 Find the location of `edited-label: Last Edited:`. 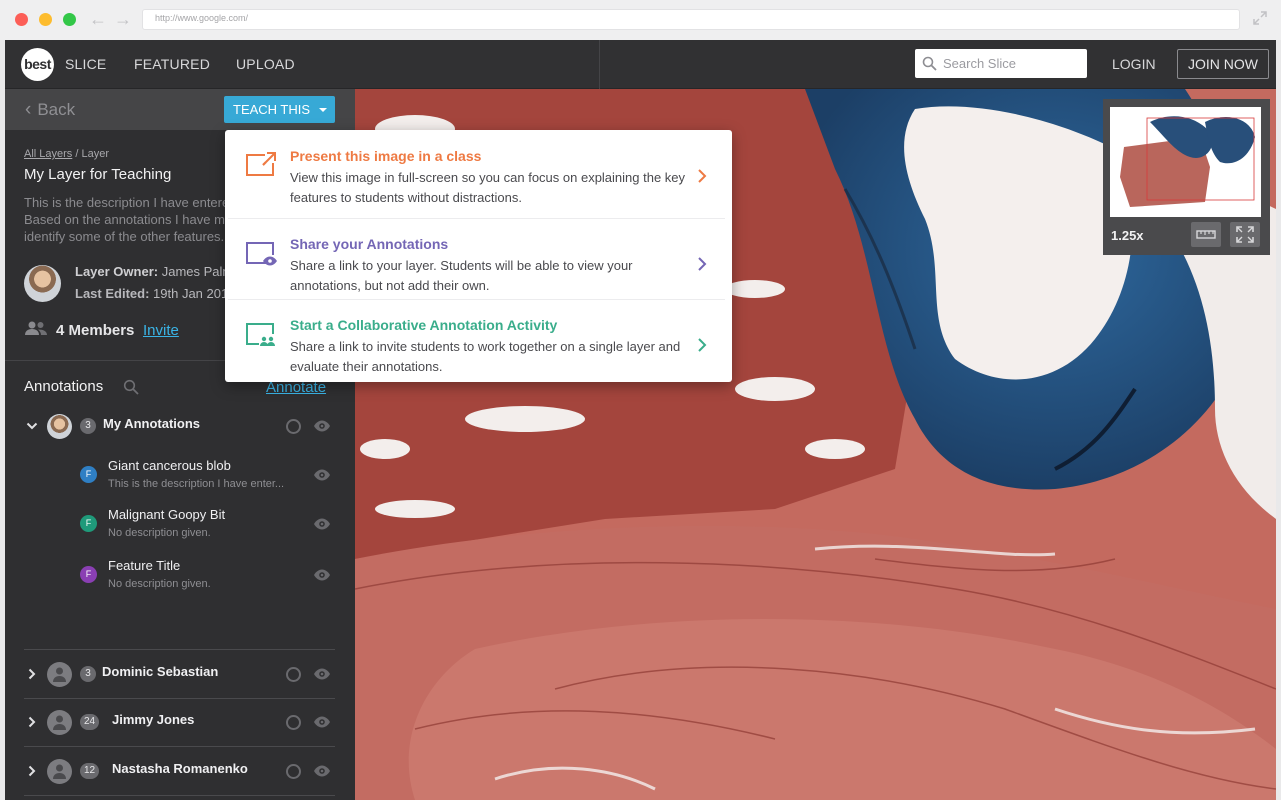

edited-label: Last Edited: is located at coordinates (112, 293).